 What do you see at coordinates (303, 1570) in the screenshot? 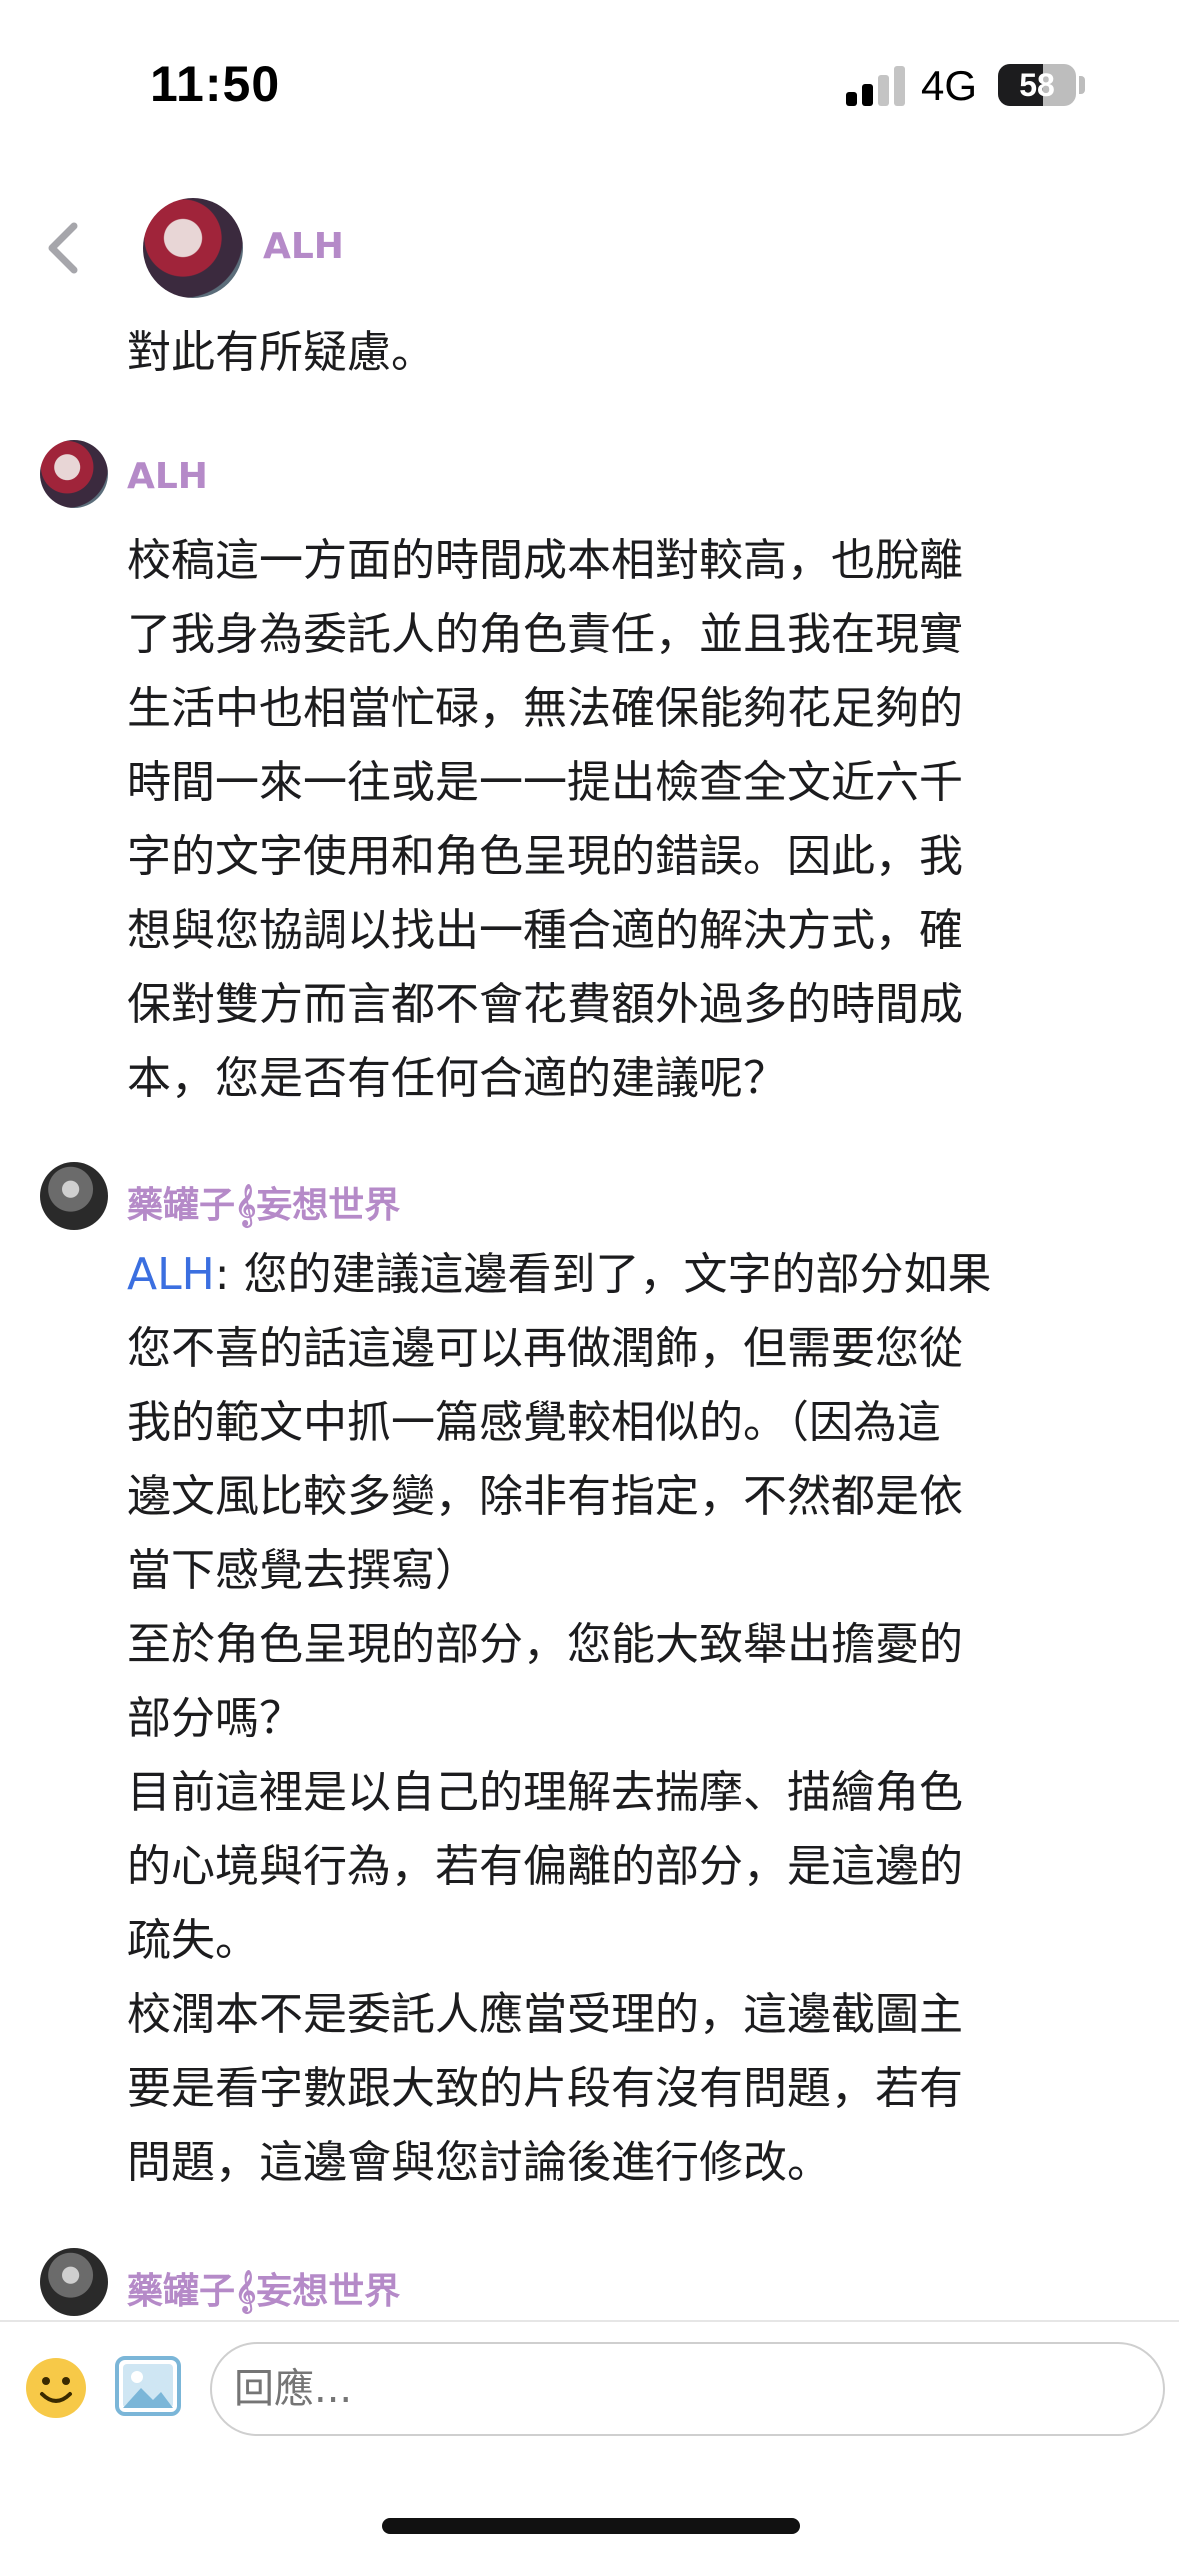
I see `message-line: 當下感覺去撰寫）` at bounding box center [303, 1570].